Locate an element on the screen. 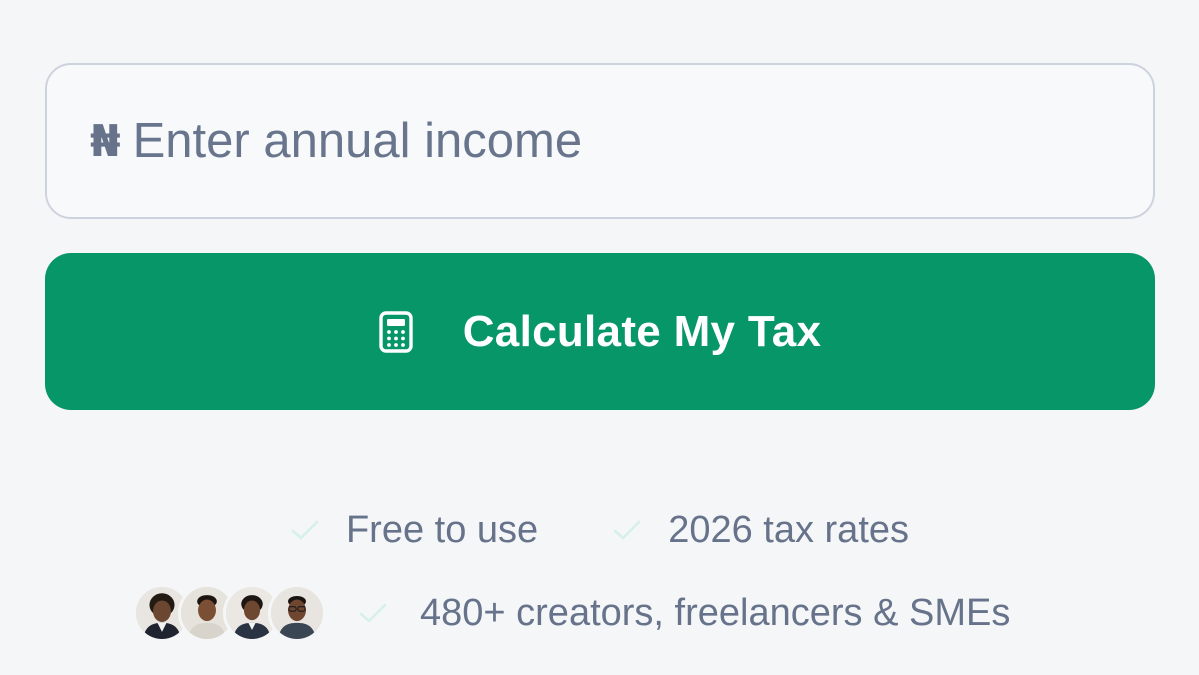 This screenshot has height=675, width=1199. annual-income-input is located at coordinates (582, 141).